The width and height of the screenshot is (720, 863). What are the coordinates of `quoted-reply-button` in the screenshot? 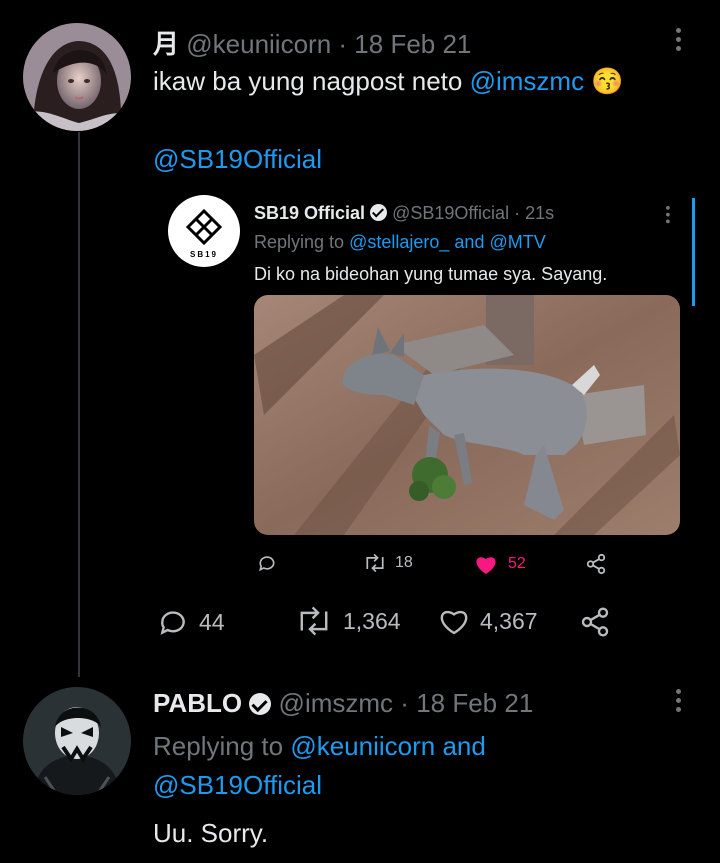 It's located at (267, 565).